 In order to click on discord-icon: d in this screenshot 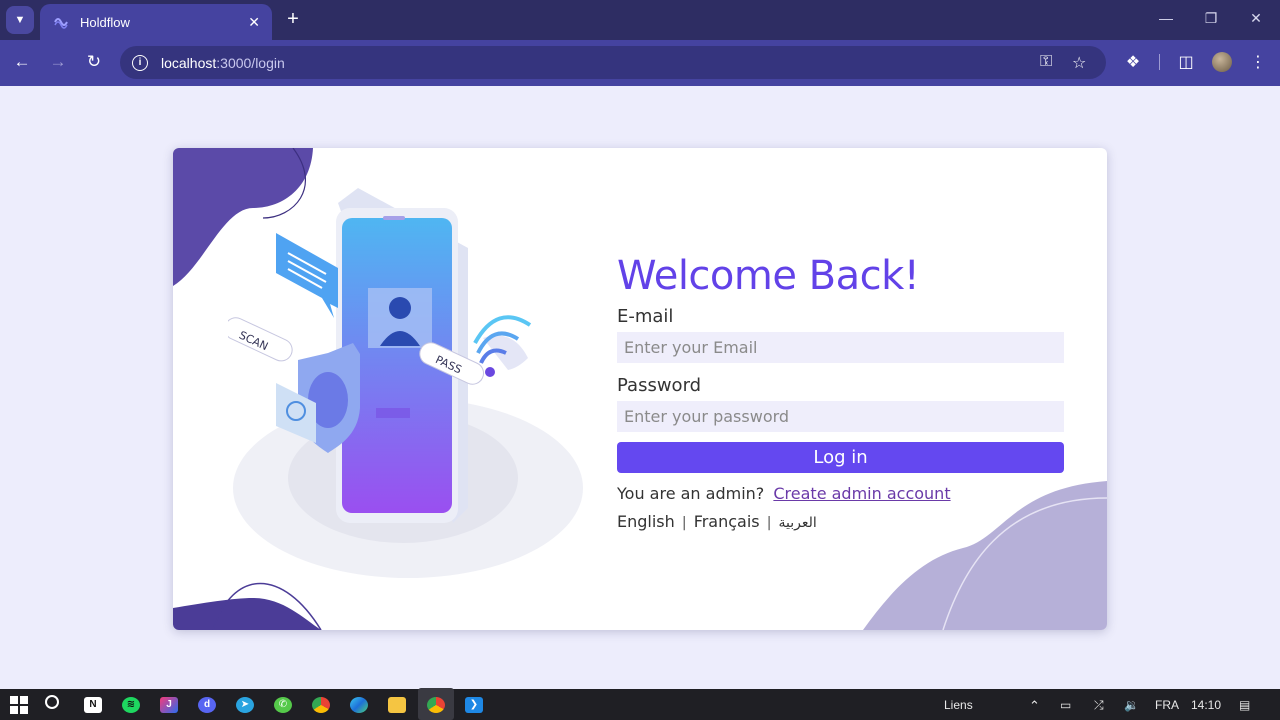, I will do `click(207, 705)`.